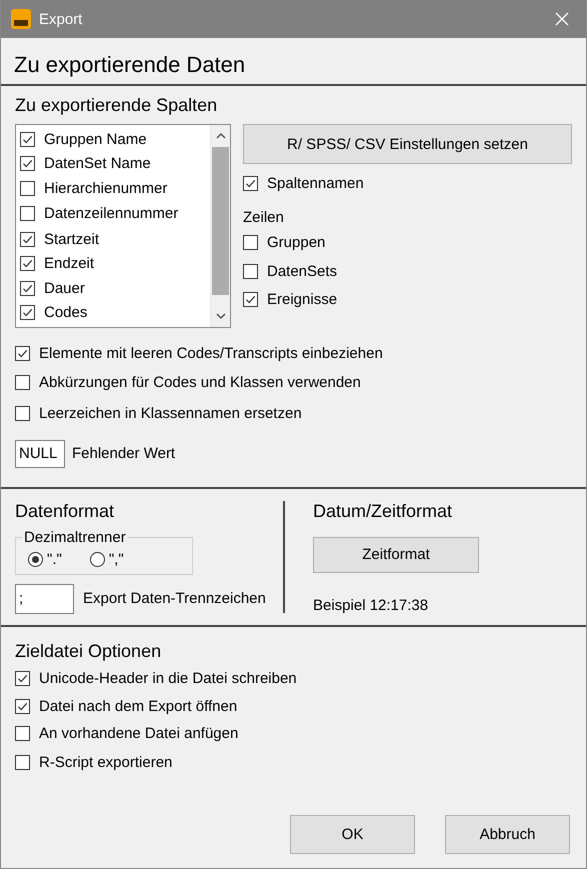 The height and width of the screenshot is (869, 587). I want to click on checkbox: Elemente mit leeren Codes/Transcripts einbeziehen, so click(199, 353).